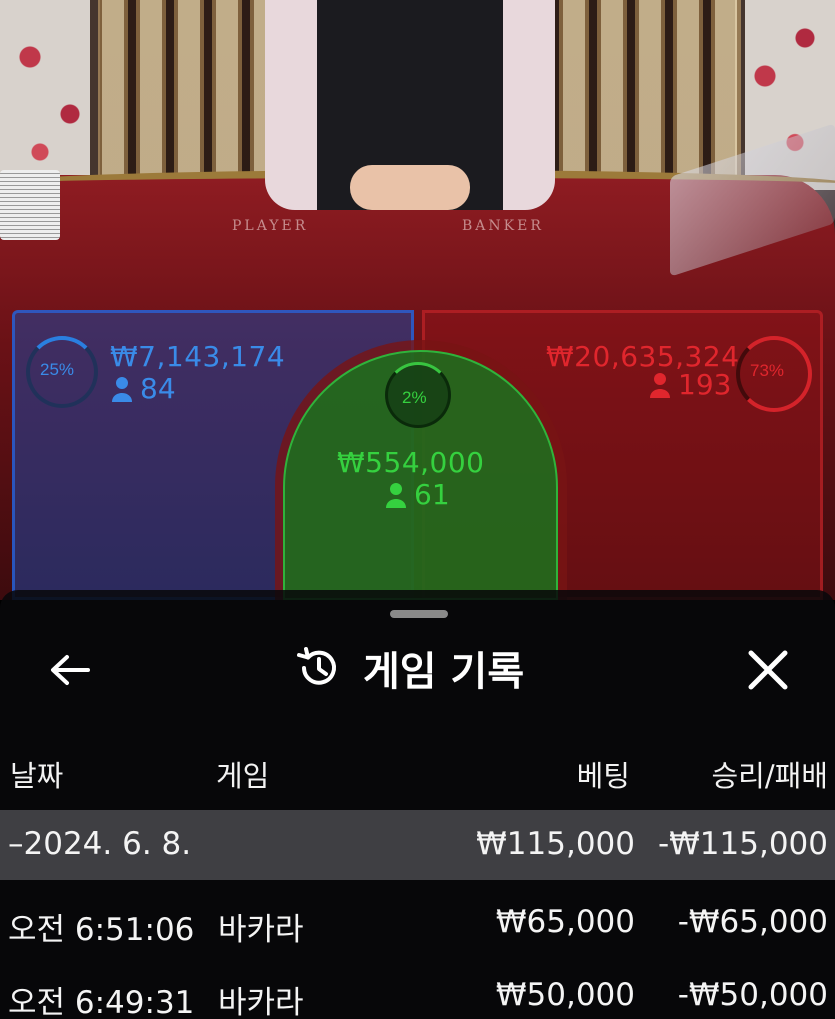  What do you see at coordinates (503, 226) in the screenshot?
I see `felt-banker-label: BANKER` at bounding box center [503, 226].